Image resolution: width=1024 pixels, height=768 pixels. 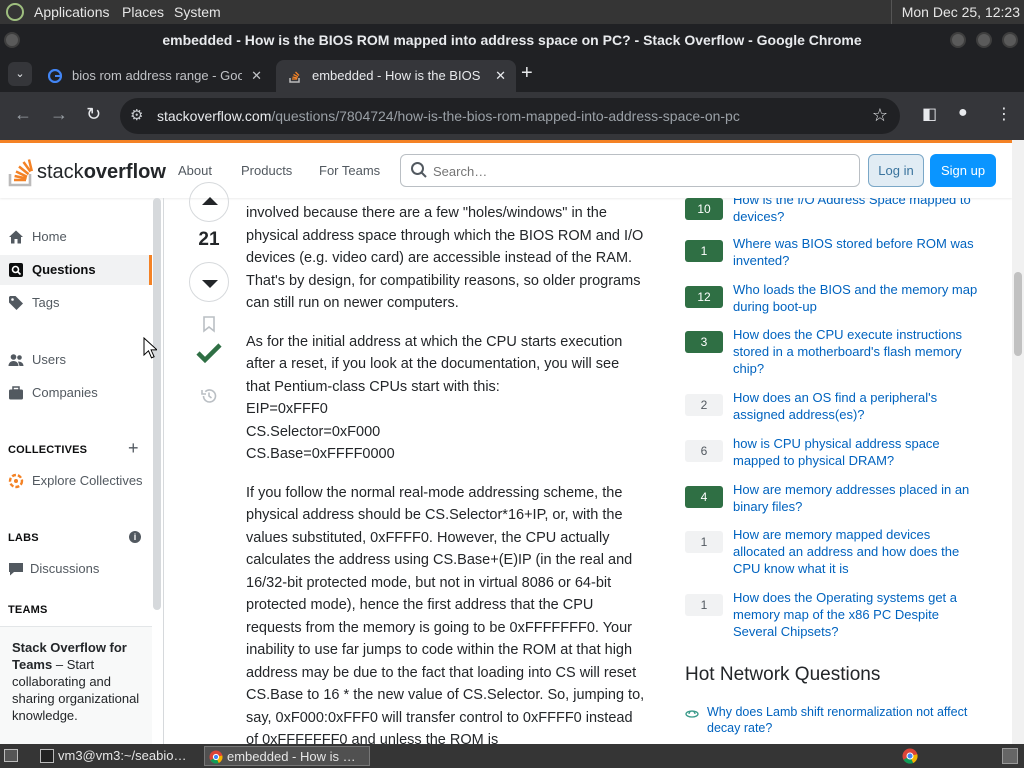 I want to click on workspace-switcher-icon, so click(x=1010, y=756).